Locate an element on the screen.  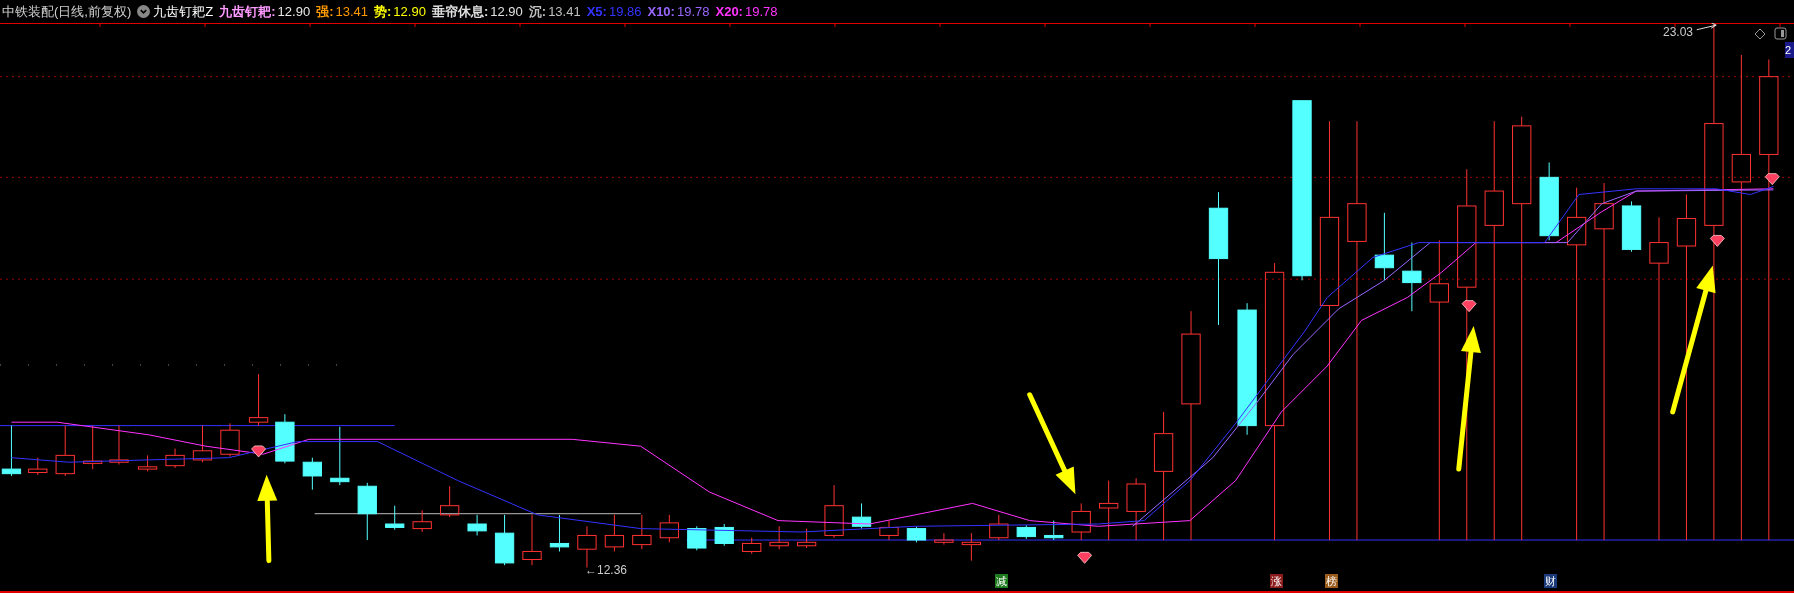
stock-title: 中铁装配(日线,前复权) is located at coordinates (67, 11).